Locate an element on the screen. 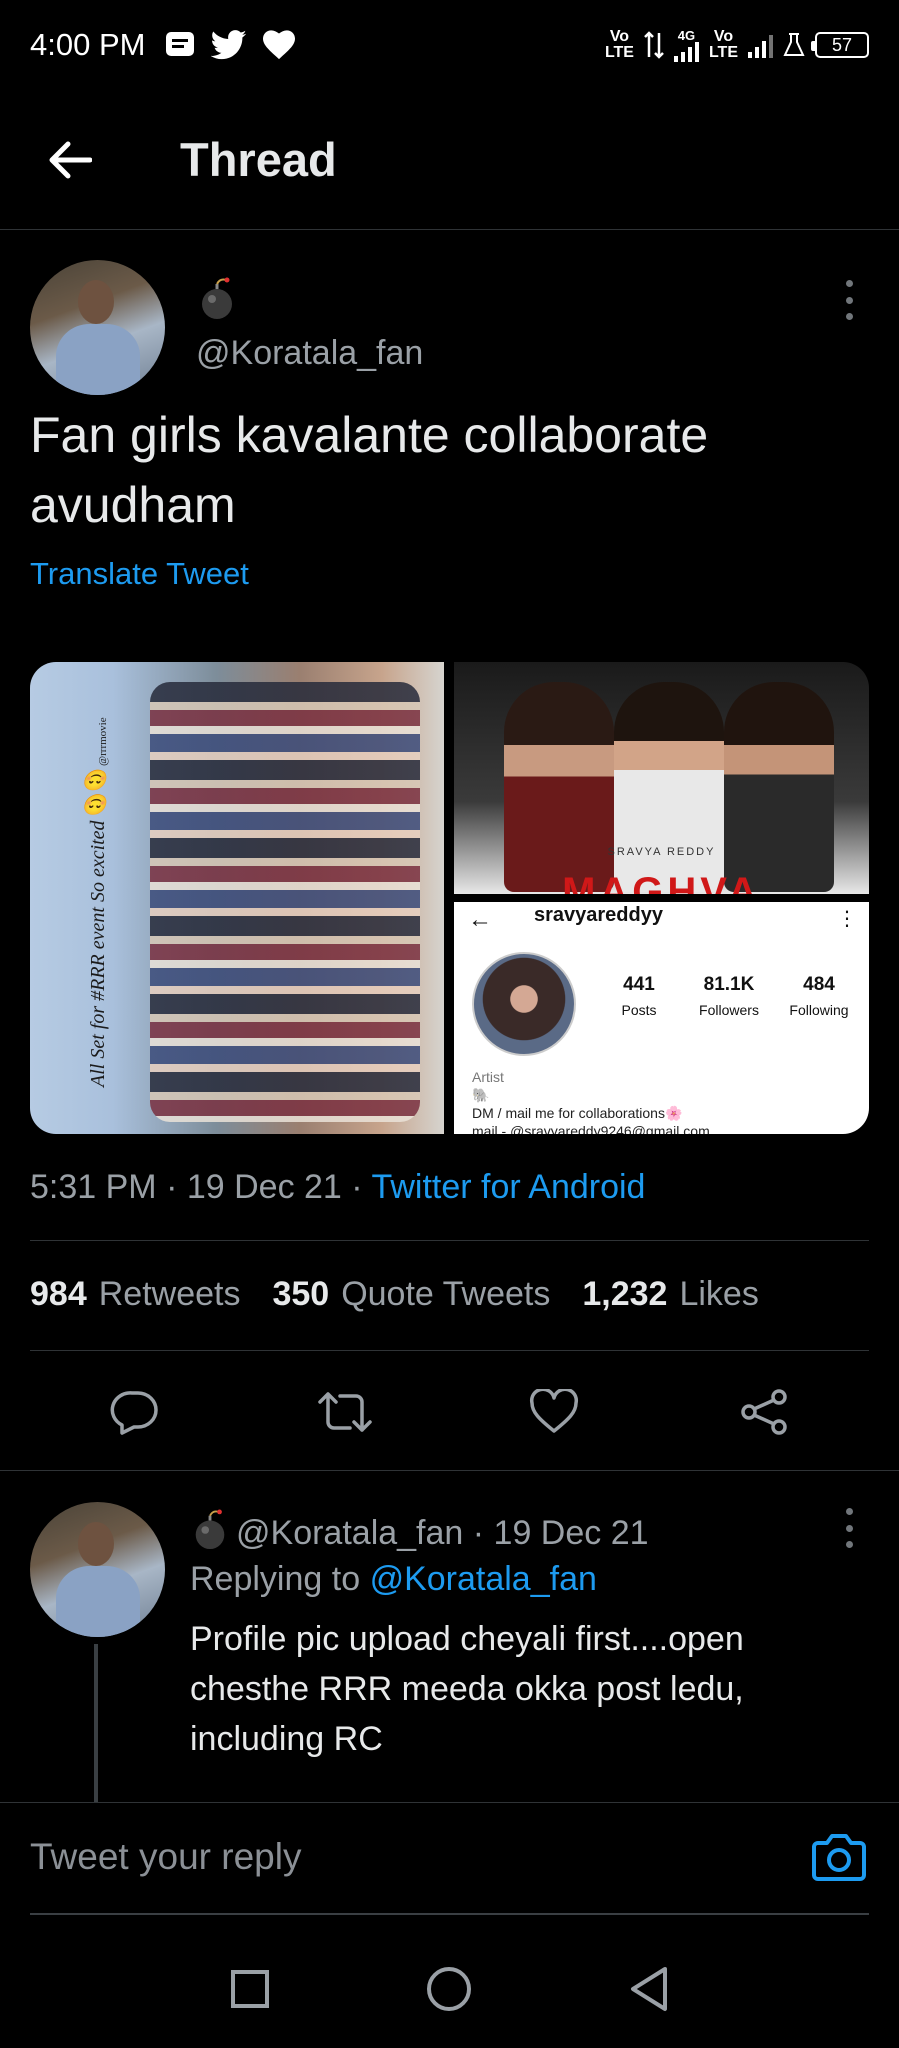  composer-underline is located at coordinates (449, 1914).